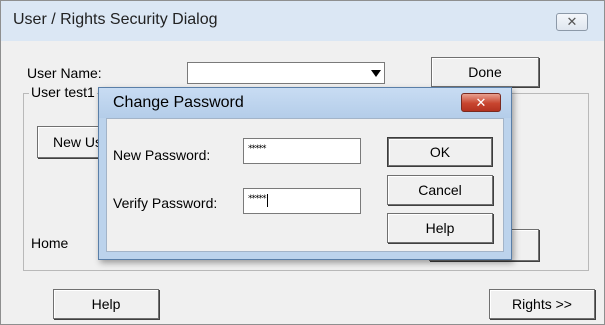  Describe the element at coordinates (302, 151) in the screenshot. I see `new-password-input: *****` at that location.